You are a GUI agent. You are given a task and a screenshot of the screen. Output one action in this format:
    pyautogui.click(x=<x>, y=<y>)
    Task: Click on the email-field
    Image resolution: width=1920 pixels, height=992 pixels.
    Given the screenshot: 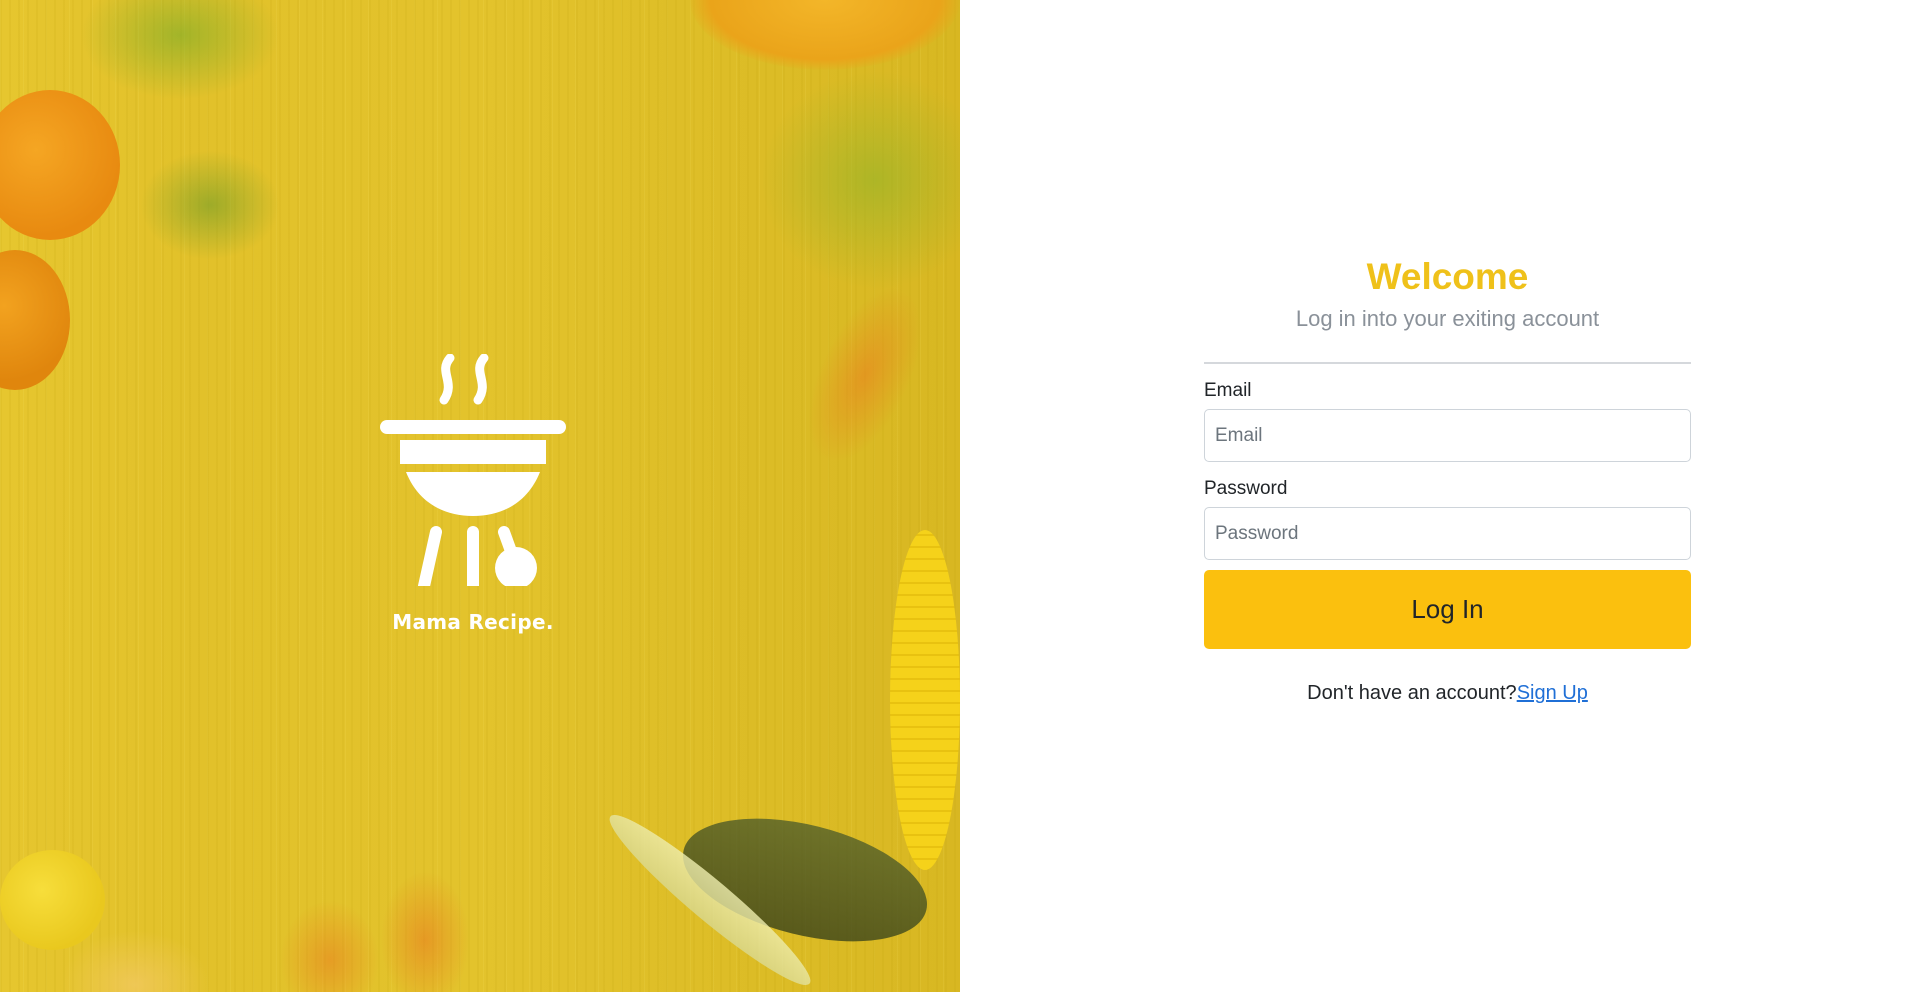 What is the action you would take?
    pyautogui.click(x=1447, y=435)
    